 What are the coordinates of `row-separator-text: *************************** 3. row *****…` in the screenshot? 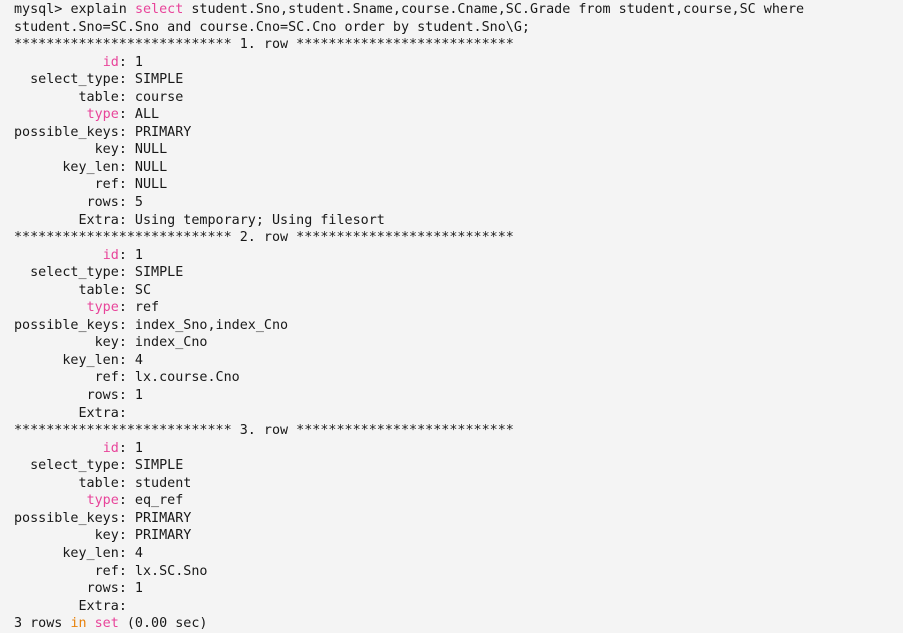 It's located at (264, 431).